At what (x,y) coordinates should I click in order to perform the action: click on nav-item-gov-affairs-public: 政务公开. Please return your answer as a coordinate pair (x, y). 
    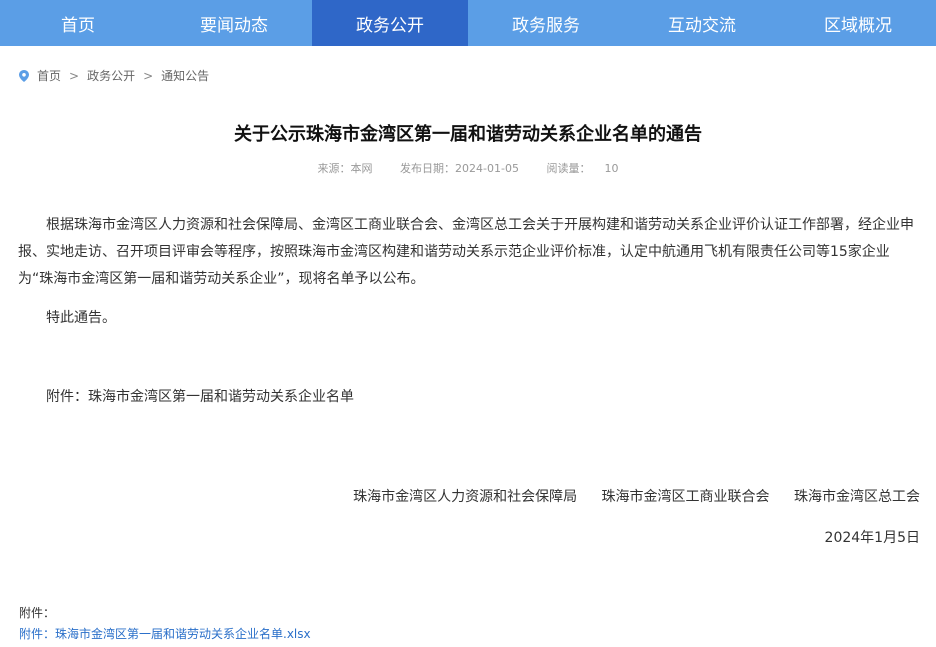
    Looking at the image, I should click on (390, 23).